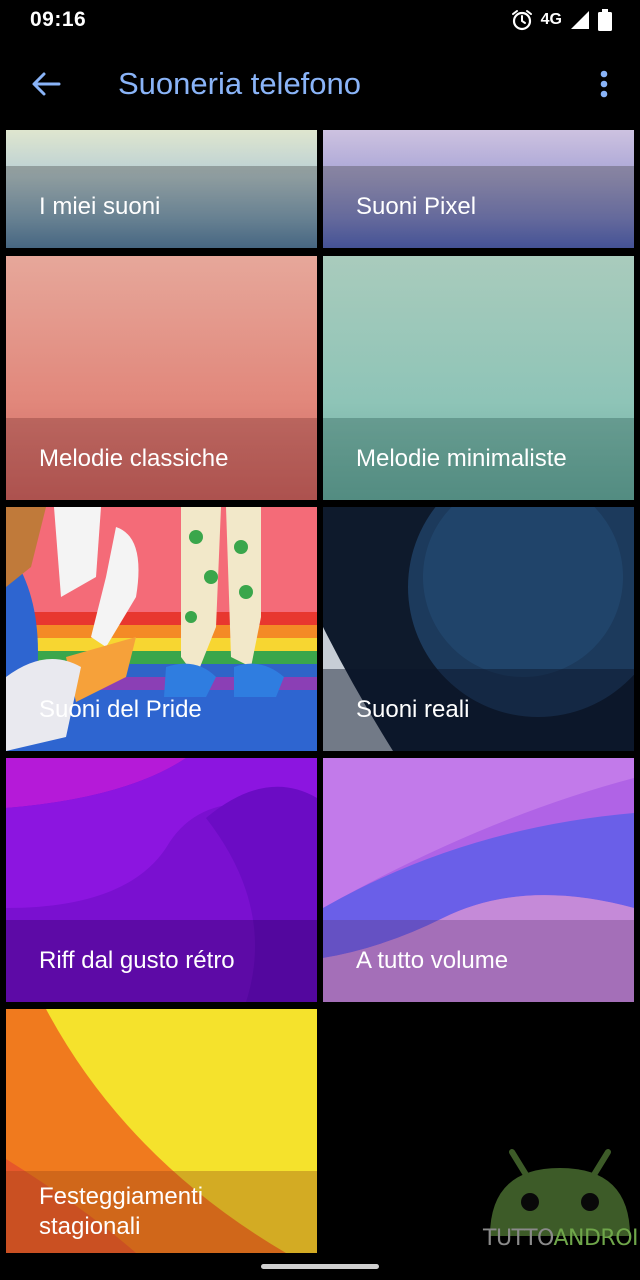  I want to click on tile-label: Melodie classiche, so click(134, 458).